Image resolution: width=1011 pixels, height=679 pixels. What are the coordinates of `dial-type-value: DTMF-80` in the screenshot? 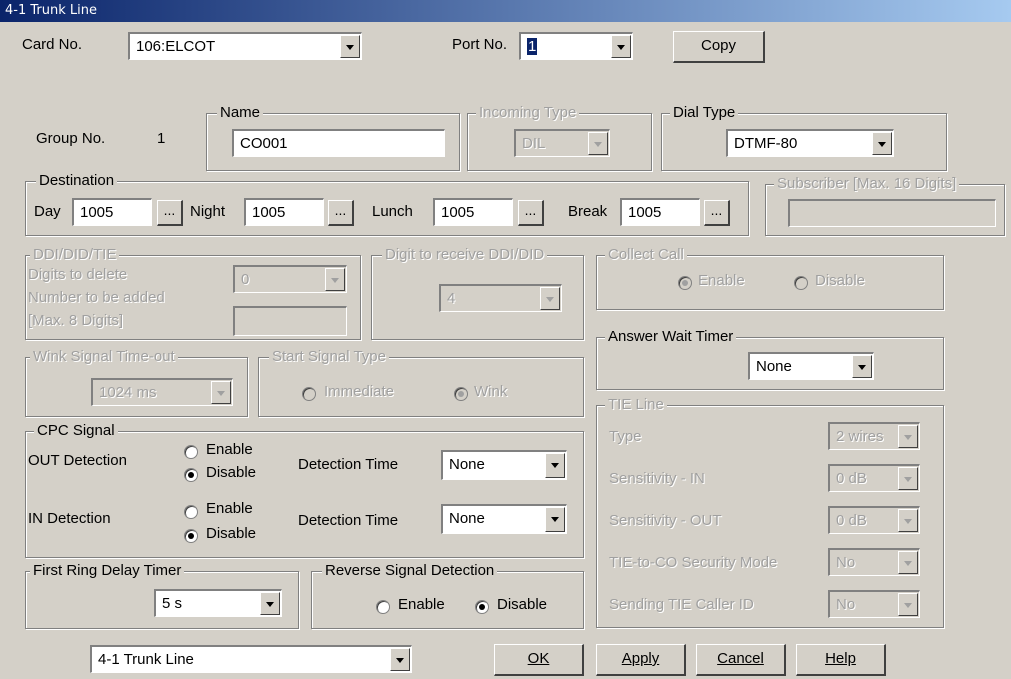 It's located at (766, 143).